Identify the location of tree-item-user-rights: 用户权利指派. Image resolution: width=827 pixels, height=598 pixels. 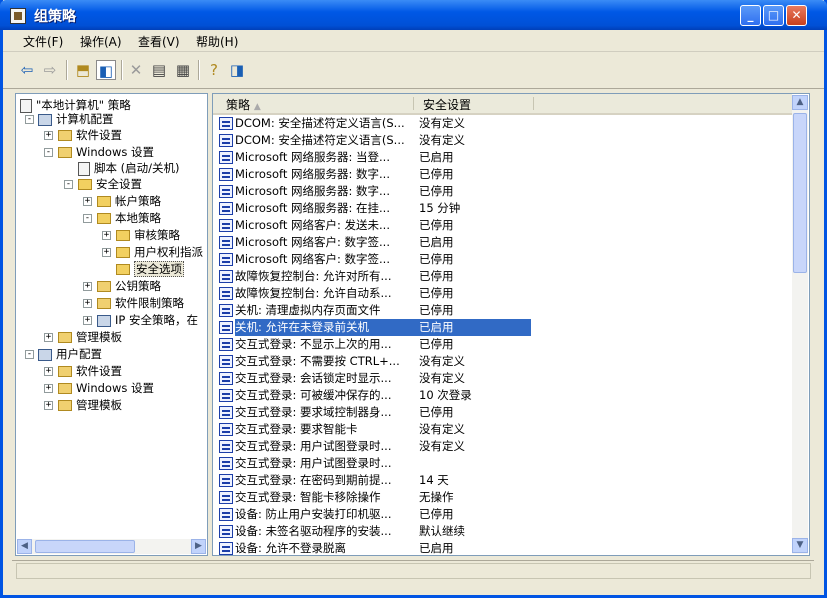
(159, 252).